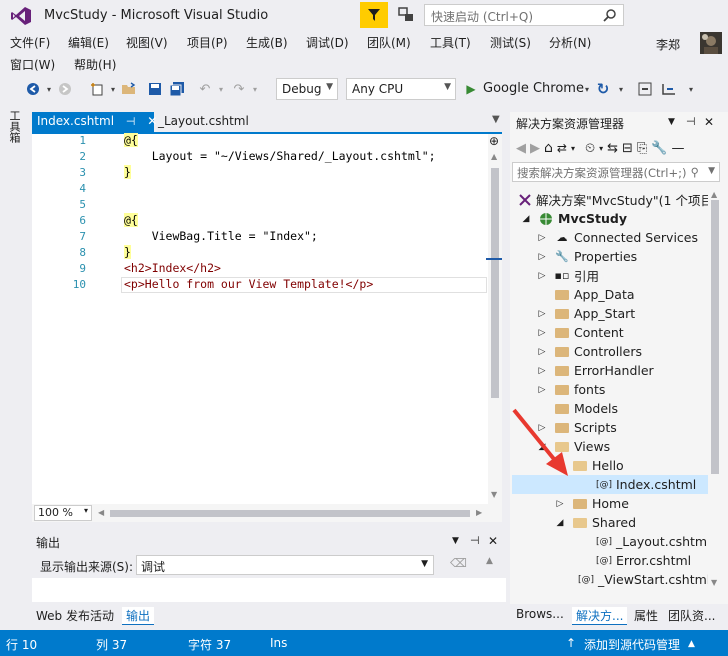 This screenshot has height=656, width=728. I want to click on refresh-se-icon: ⇆, so click(612, 148).